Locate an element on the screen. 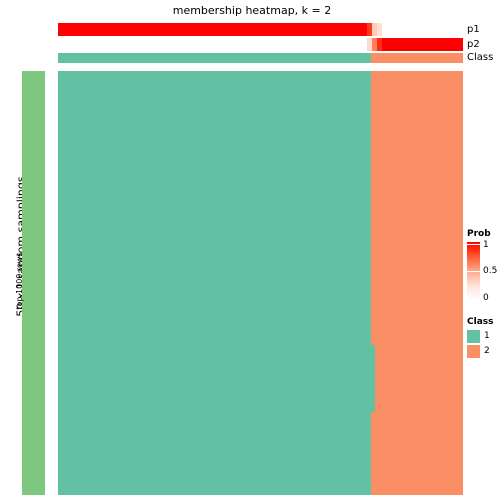 The image size is (504, 504). prob-legend-title: Prob is located at coordinates (479, 234).